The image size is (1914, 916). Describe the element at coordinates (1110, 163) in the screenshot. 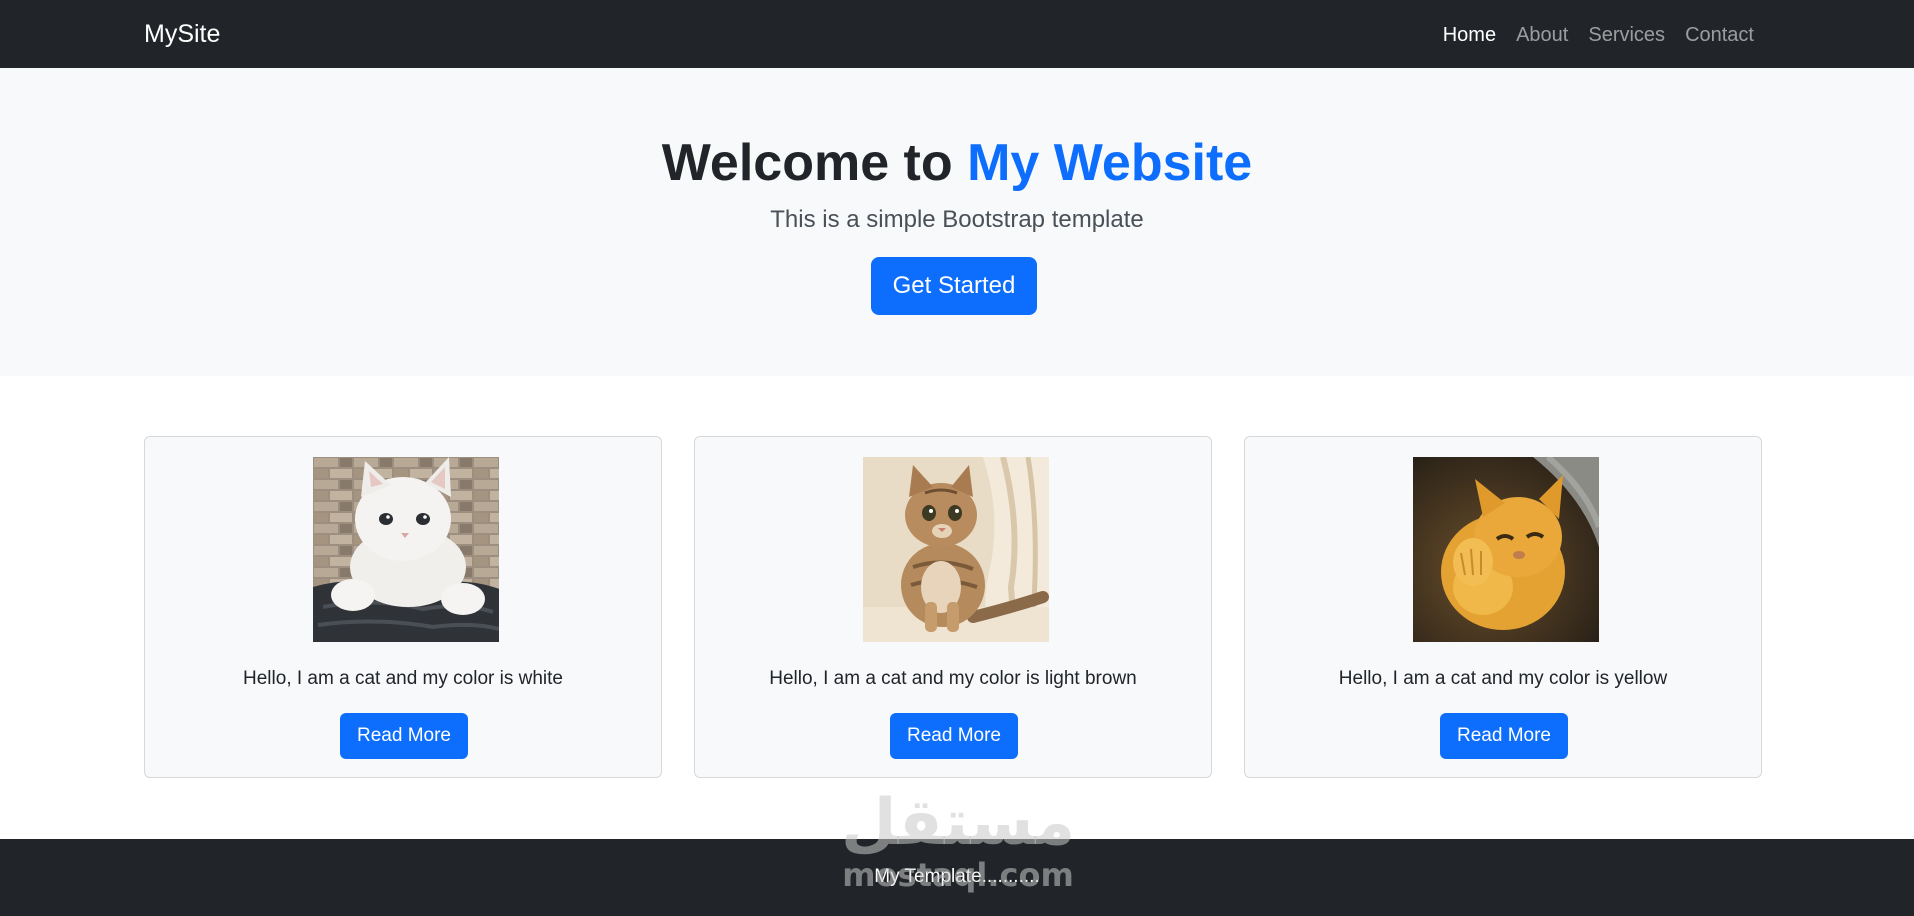

I see `hero-title-accent: My Website` at that location.